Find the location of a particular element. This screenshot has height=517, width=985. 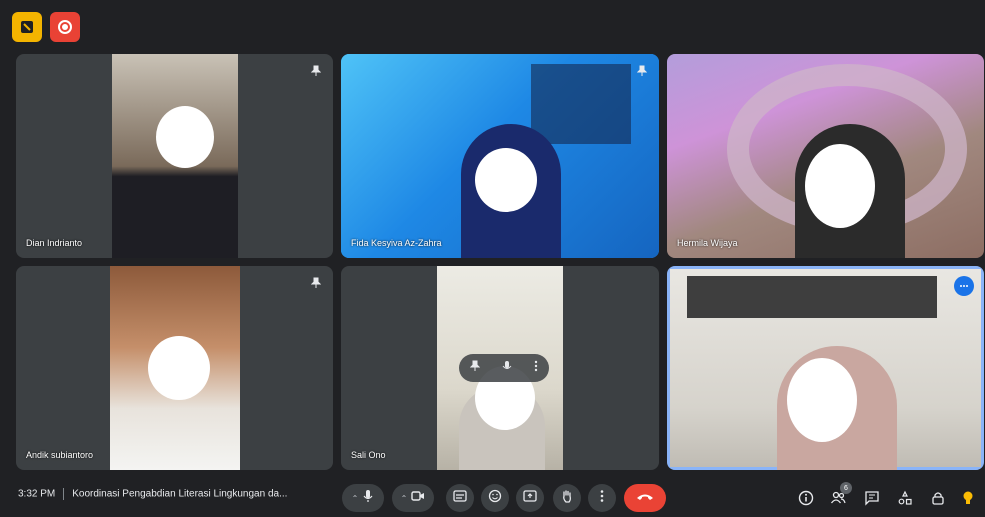

more-options-button is located at coordinates (602, 498).